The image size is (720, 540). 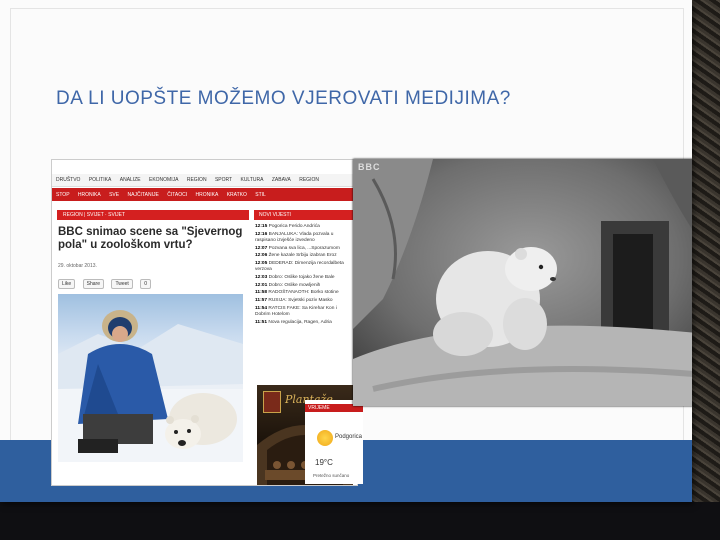 I want to click on nav-item: ANALIZE, so click(x=130, y=178).